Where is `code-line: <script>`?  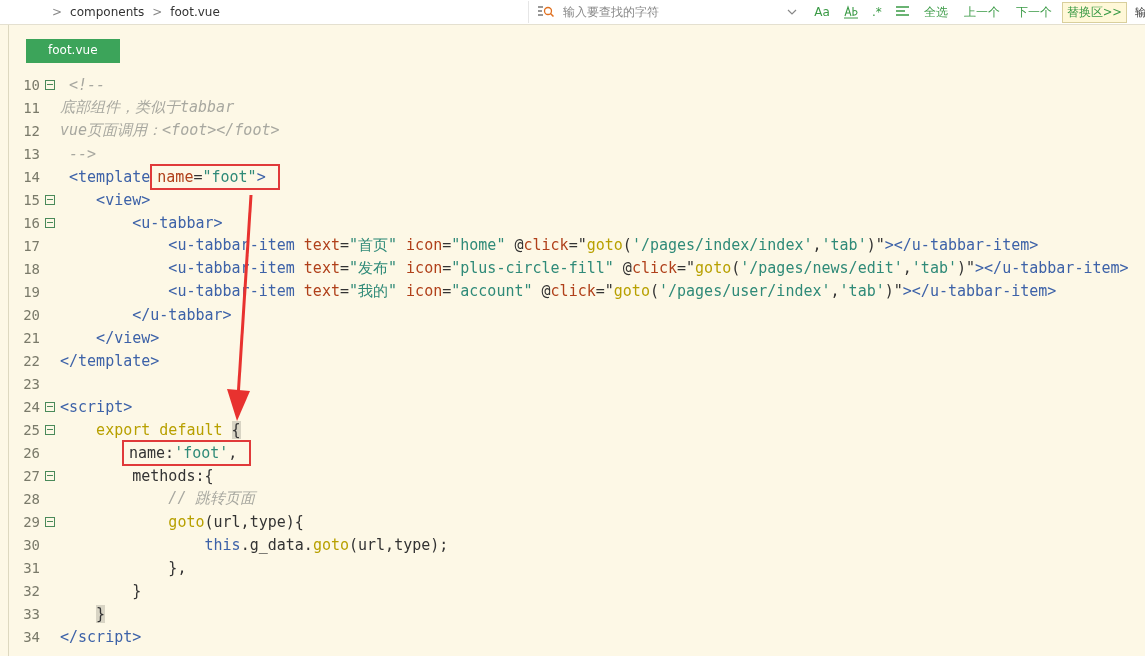 code-line: <script> is located at coordinates (96, 406).